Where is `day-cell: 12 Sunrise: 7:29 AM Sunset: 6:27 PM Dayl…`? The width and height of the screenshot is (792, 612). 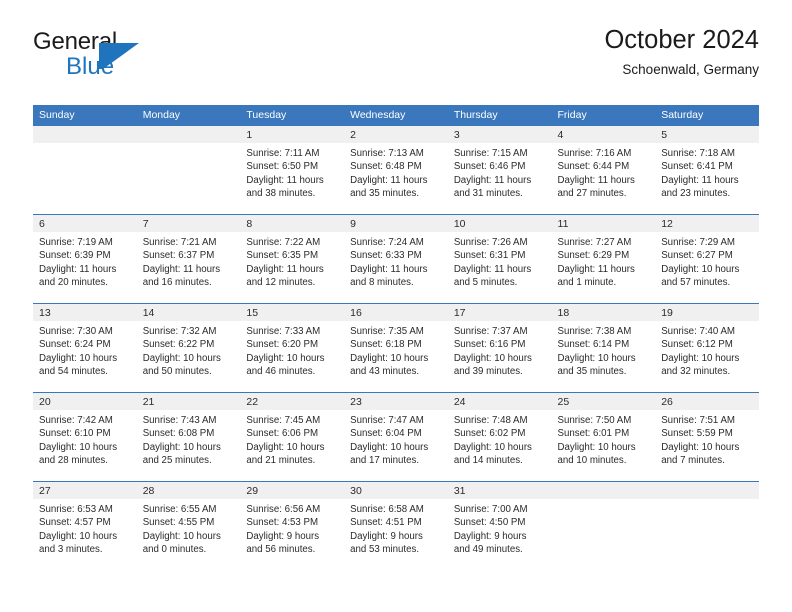
day-cell: 12 Sunrise: 7:29 AM Sunset: 6:27 PM Dayl… is located at coordinates (707, 259).